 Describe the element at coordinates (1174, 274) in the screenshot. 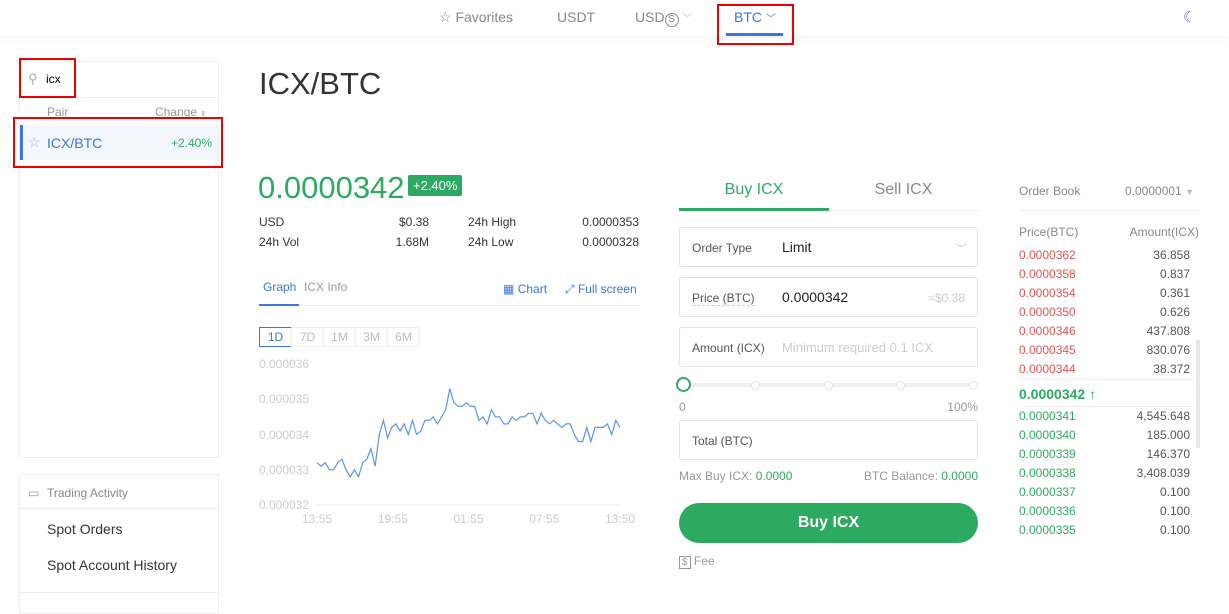

I see `order-amount: 0.837` at that location.